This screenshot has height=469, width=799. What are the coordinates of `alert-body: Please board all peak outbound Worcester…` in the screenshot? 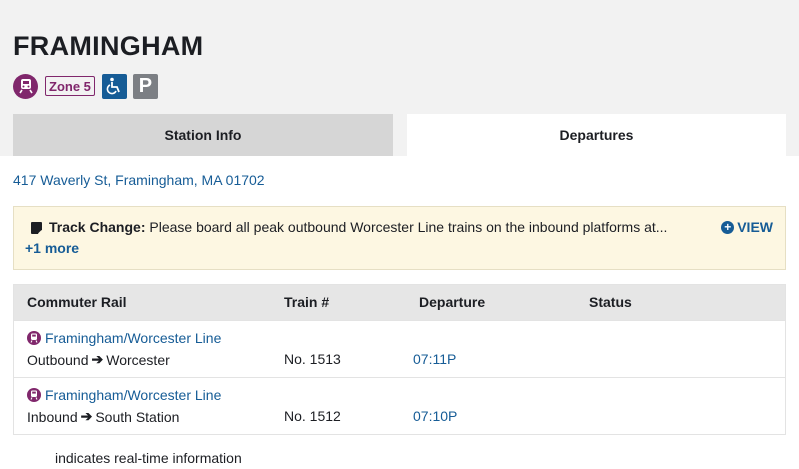 It's located at (406, 227).